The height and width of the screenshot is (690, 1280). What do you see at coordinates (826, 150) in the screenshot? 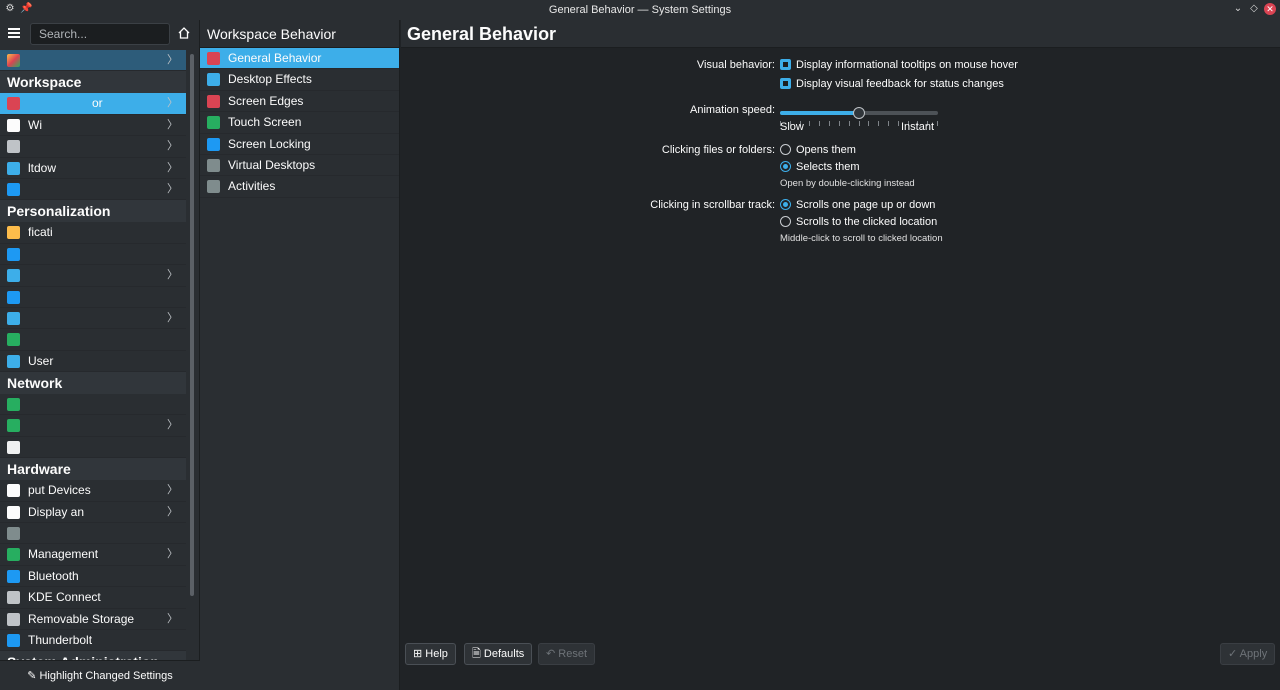
I see `opens-them-label: Opens them` at bounding box center [826, 150].